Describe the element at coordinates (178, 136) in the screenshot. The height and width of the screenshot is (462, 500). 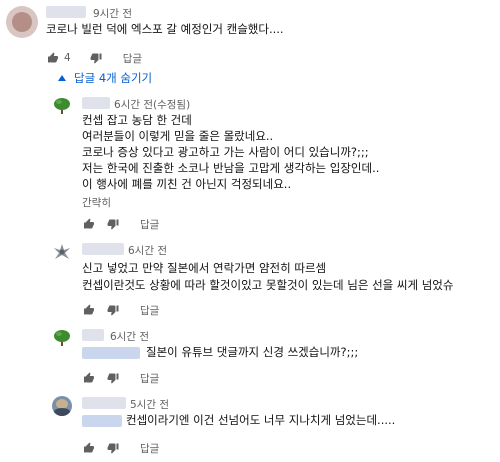
I see `reply-text-line: 여러분들이 이렇게 믿을 줄은 몰랐네요..` at that location.